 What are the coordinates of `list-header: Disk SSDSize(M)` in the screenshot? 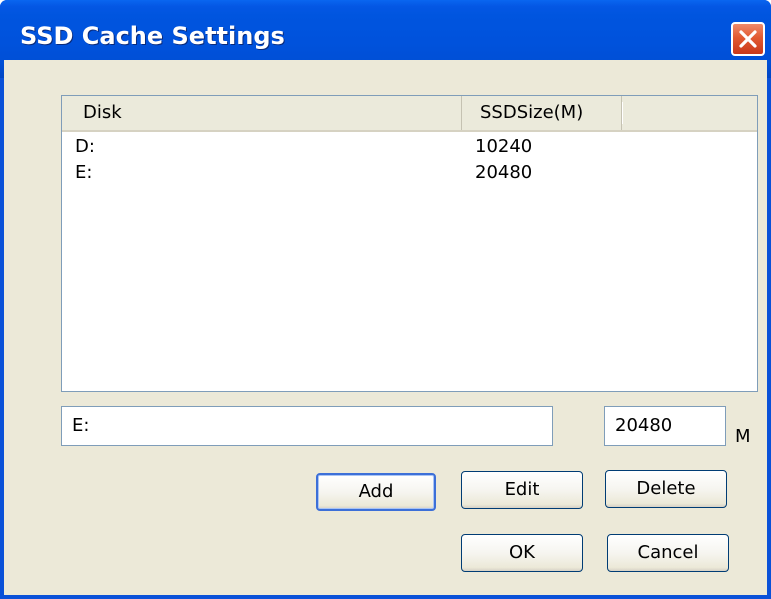 It's located at (409, 114).